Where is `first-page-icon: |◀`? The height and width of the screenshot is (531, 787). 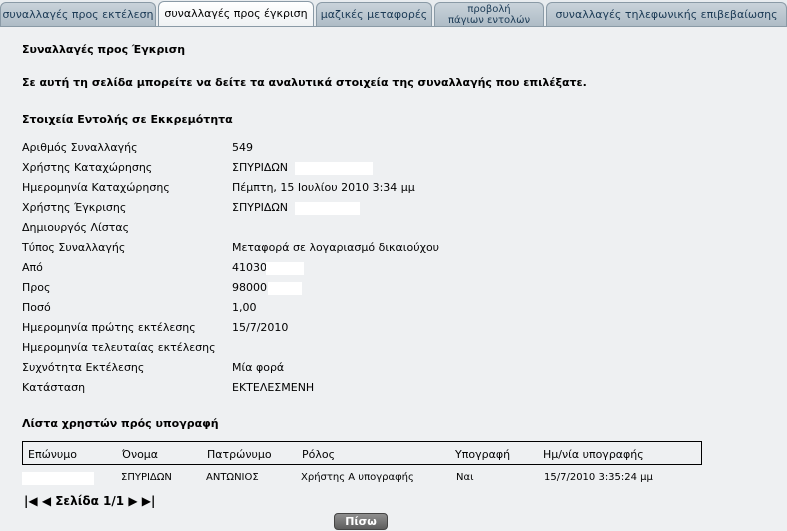 first-page-icon: |◀ is located at coordinates (31, 501).